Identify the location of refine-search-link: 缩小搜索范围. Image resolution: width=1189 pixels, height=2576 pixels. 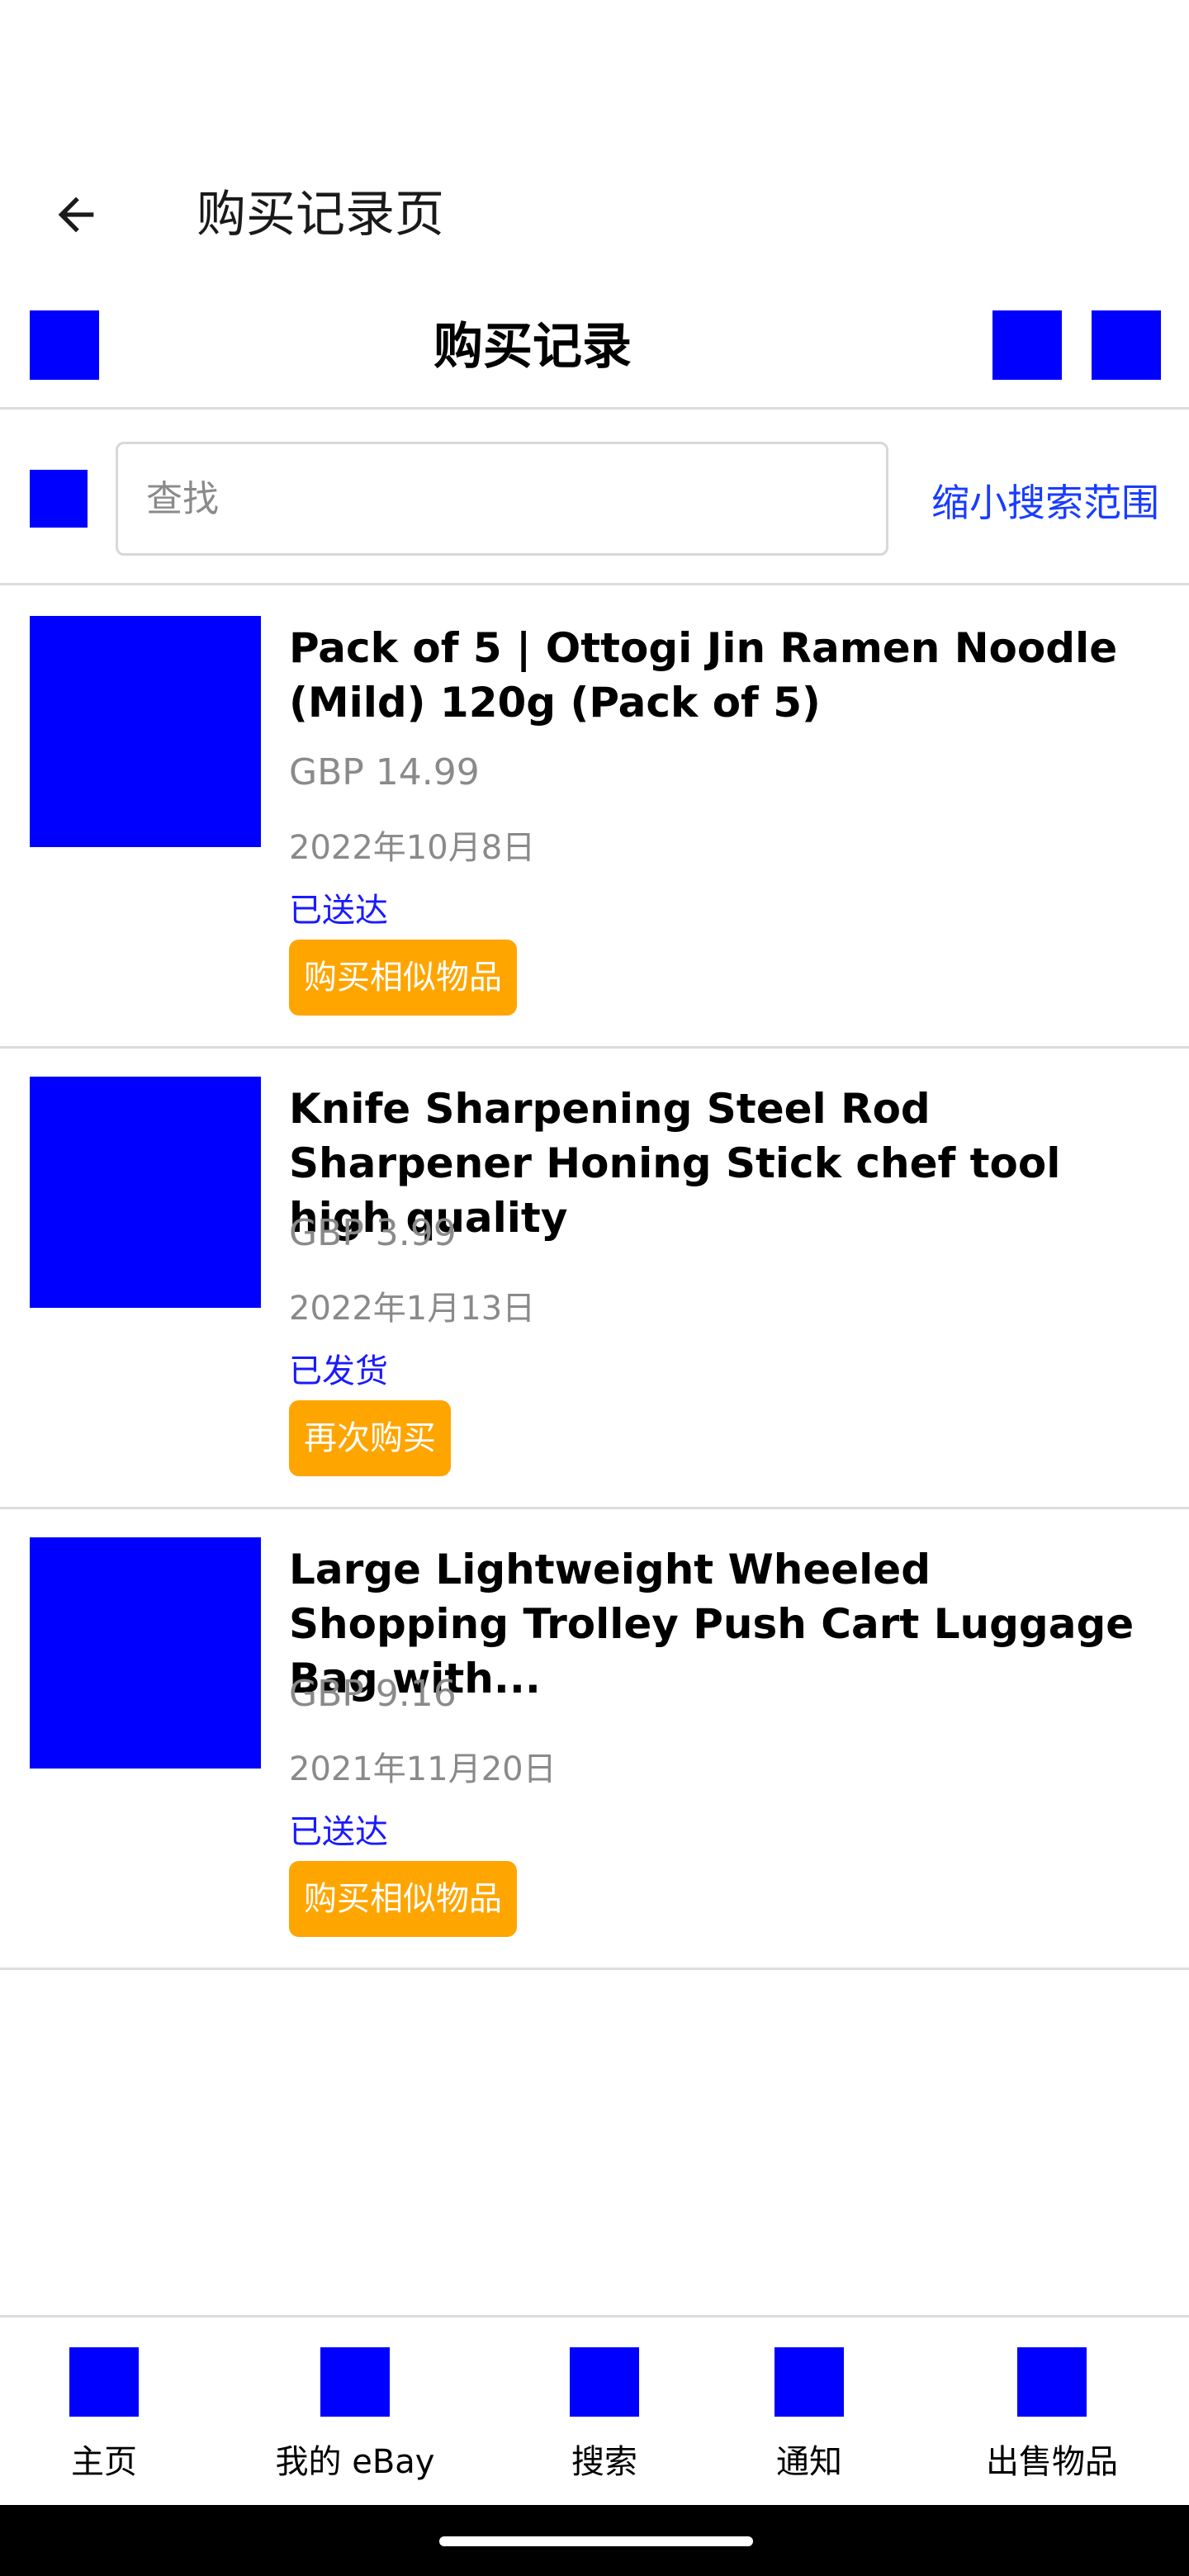
(1045, 503).